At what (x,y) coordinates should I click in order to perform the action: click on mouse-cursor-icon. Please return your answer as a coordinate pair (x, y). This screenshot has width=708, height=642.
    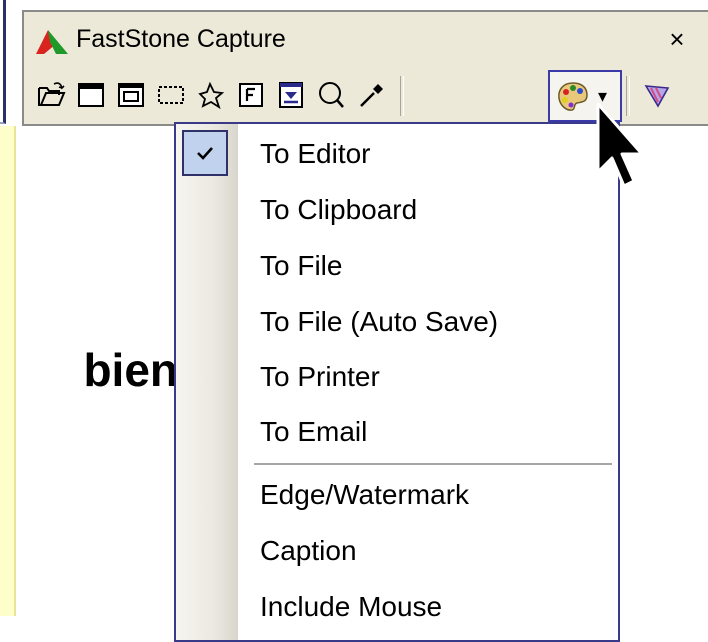
    Looking at the image, I should click on (620, 145).